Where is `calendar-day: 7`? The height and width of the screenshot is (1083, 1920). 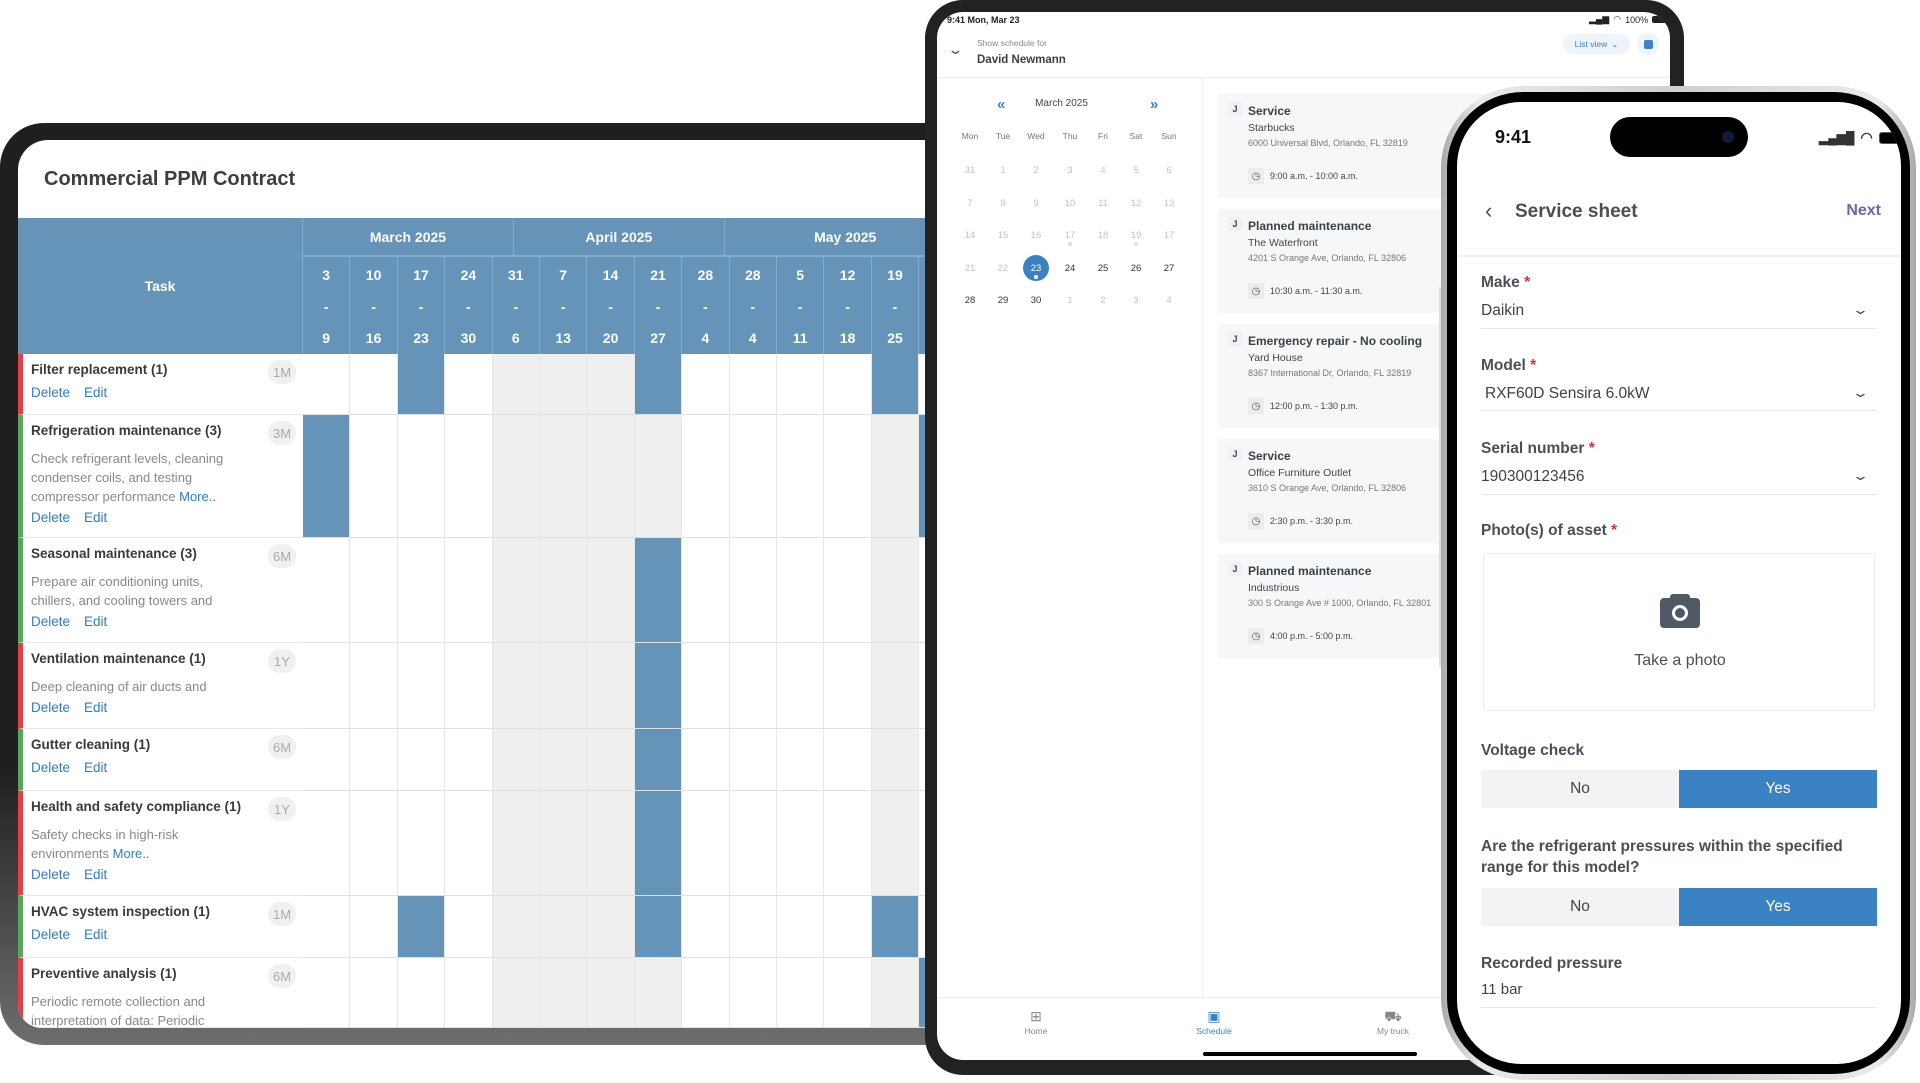 calendar-day: 7 is located at coordinates (970, 203).